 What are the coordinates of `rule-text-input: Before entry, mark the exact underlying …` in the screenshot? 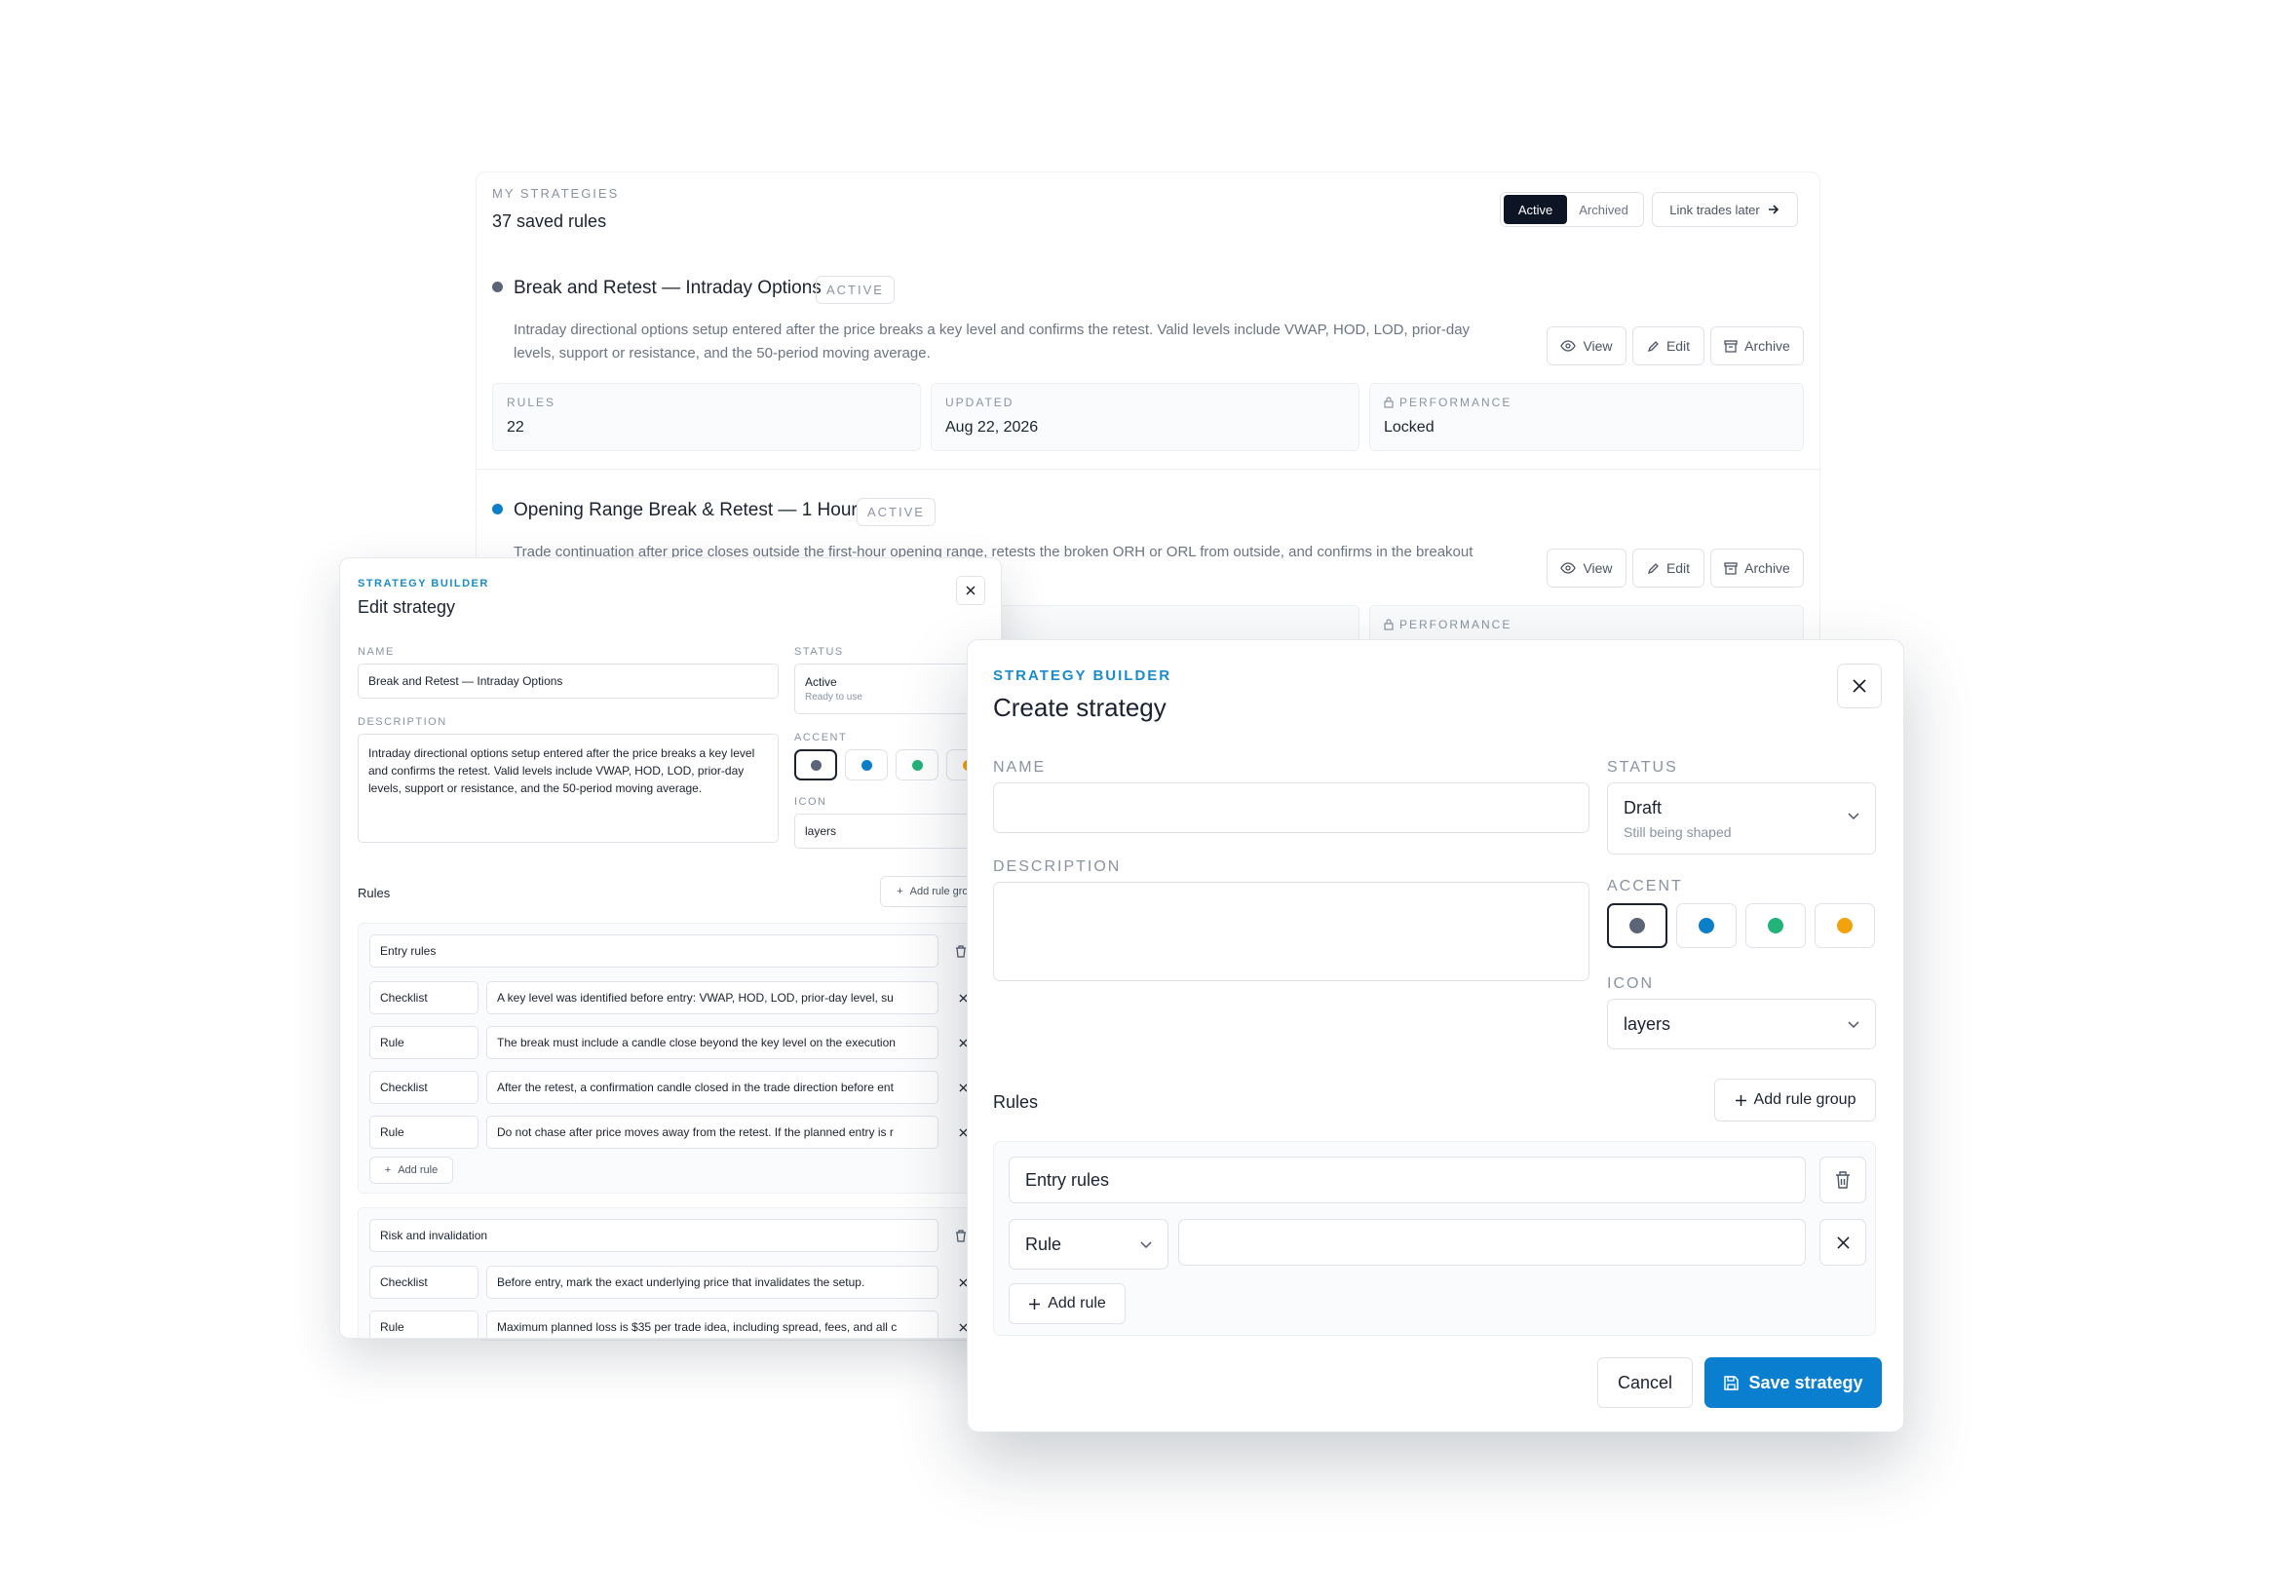 It's located at (712, 1282).